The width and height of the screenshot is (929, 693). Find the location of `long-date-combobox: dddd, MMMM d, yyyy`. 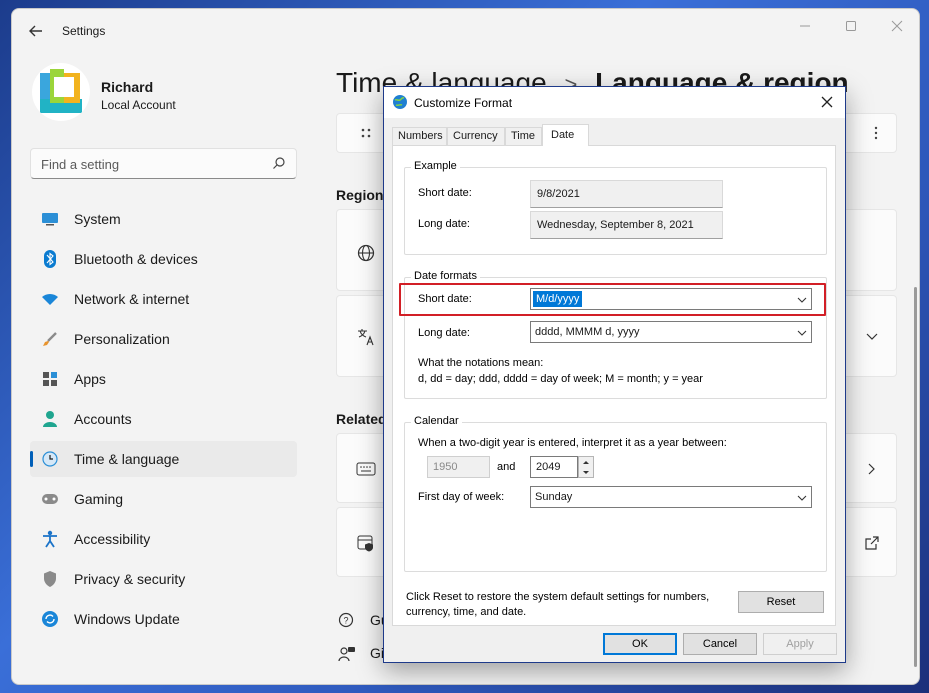

long-date-combobox: dddd, MMMM d, yyyy is located at coordinates (671, 332).